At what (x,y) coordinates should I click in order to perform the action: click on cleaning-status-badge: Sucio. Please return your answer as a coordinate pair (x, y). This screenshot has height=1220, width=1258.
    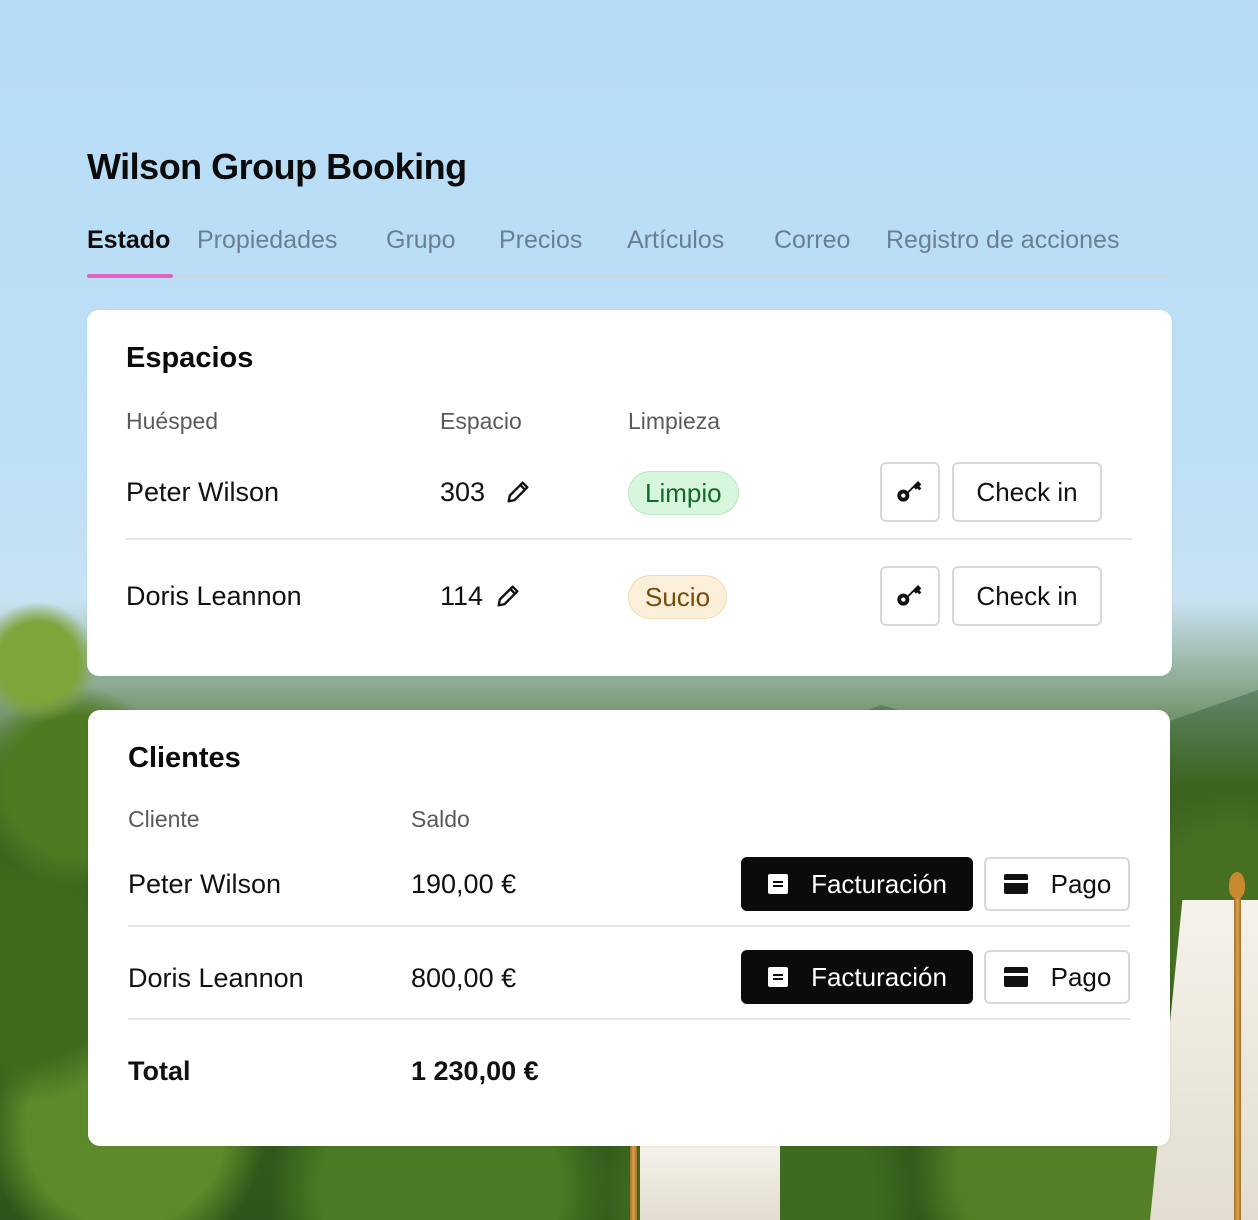
    Looking at the image, I should click on (678, 597).